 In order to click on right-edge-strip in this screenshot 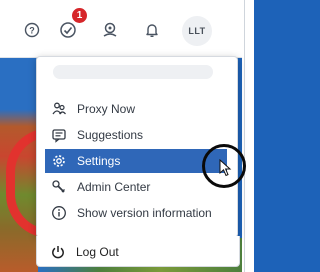, I will do `click(248, 136)`.